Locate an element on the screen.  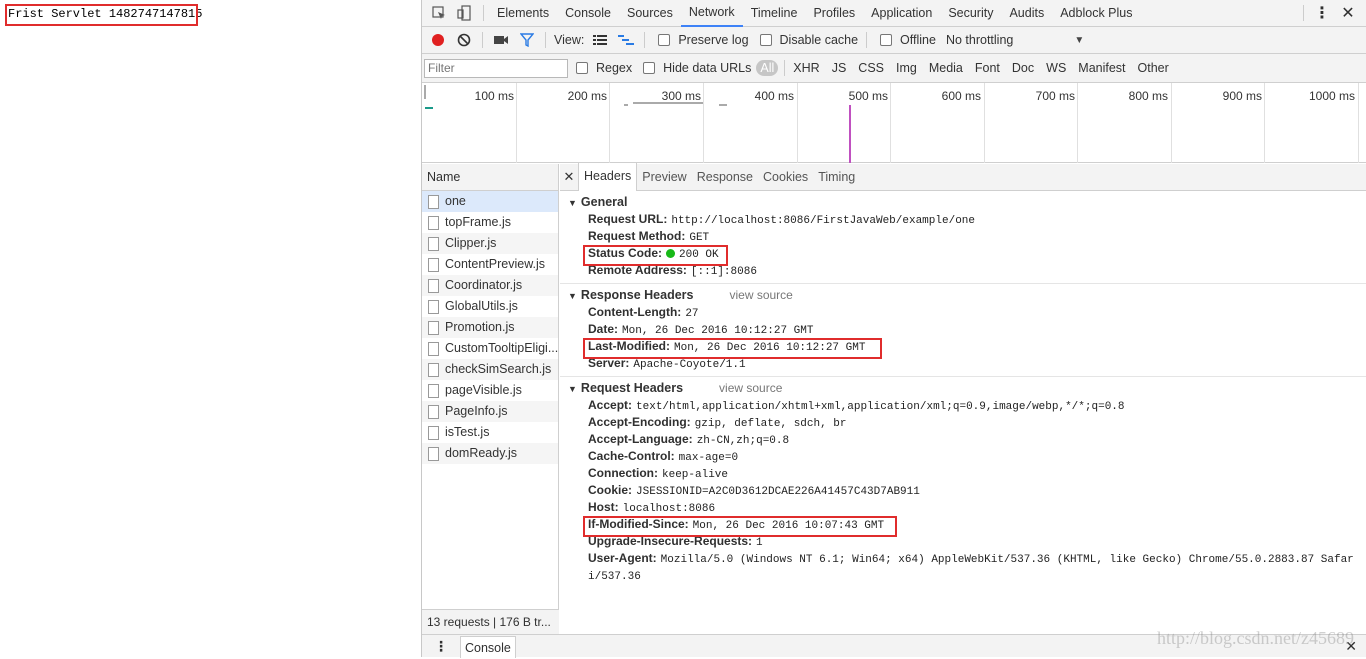
header-key: Accept: is located at coordinates (610, 405).